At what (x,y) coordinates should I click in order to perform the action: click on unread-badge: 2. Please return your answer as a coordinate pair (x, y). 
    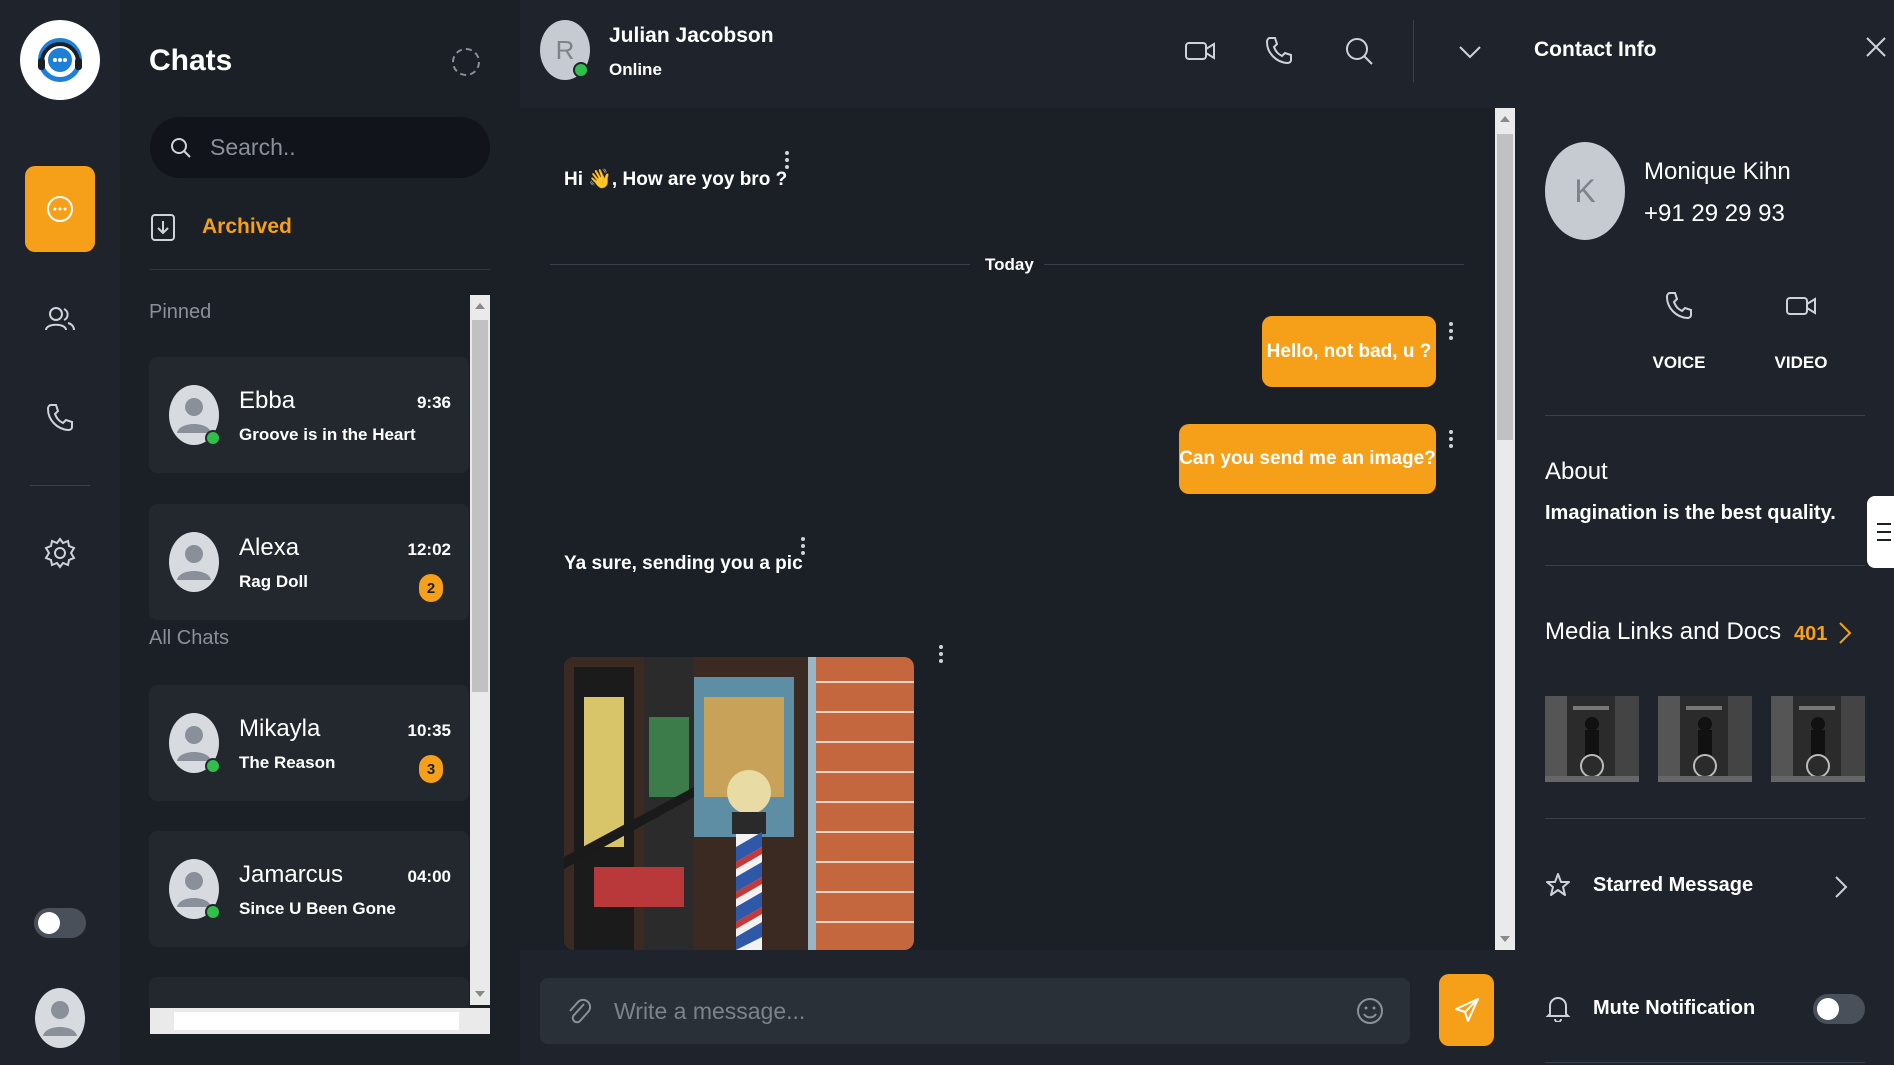
    Looking at the image, I should click on (431, 588).